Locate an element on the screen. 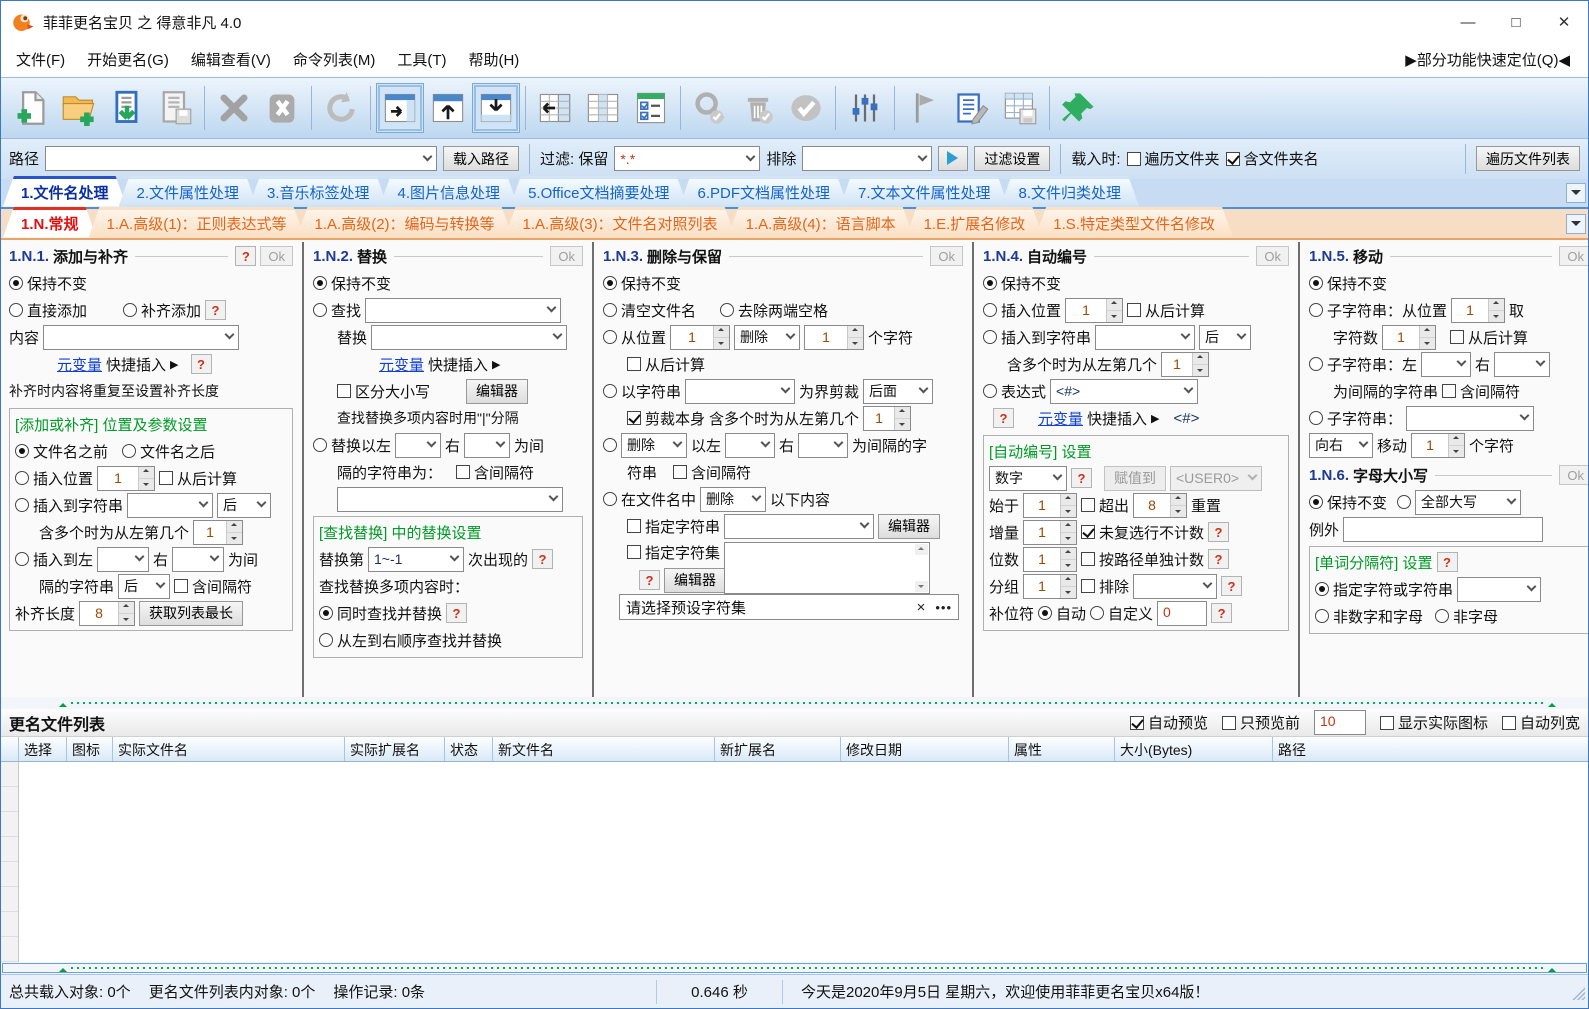 Image resolution: width=1589 pixels, height=1009 pixels. column-header: 图标 is located at coordinates (90, 749).